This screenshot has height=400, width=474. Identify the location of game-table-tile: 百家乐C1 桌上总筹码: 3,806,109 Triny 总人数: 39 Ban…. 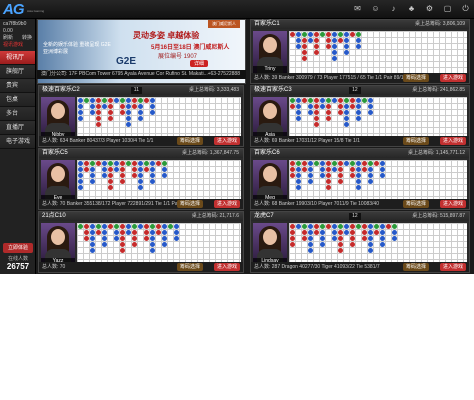
(360, 51).